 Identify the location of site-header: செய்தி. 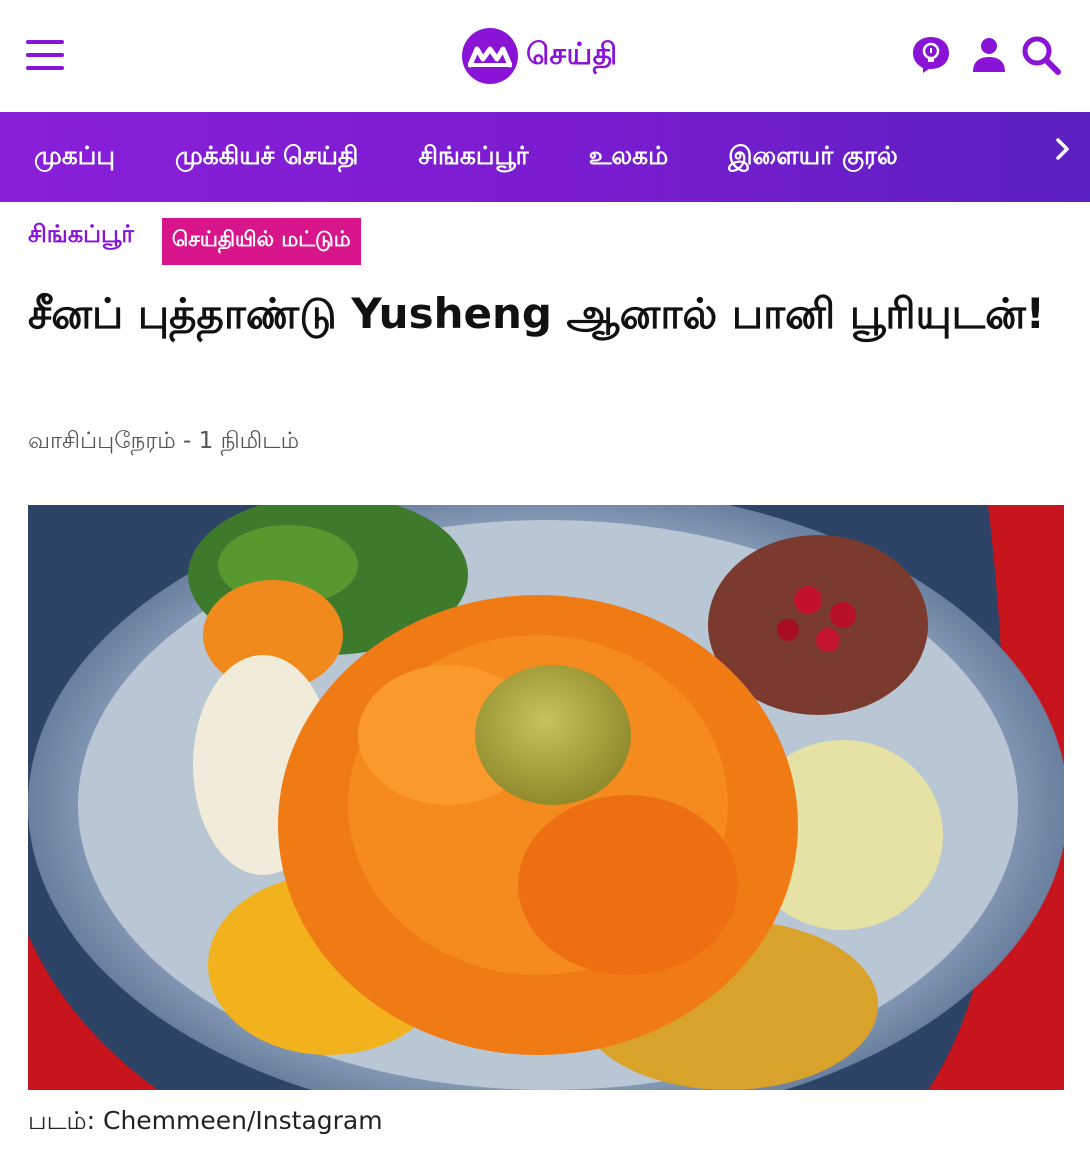
(545, 56).